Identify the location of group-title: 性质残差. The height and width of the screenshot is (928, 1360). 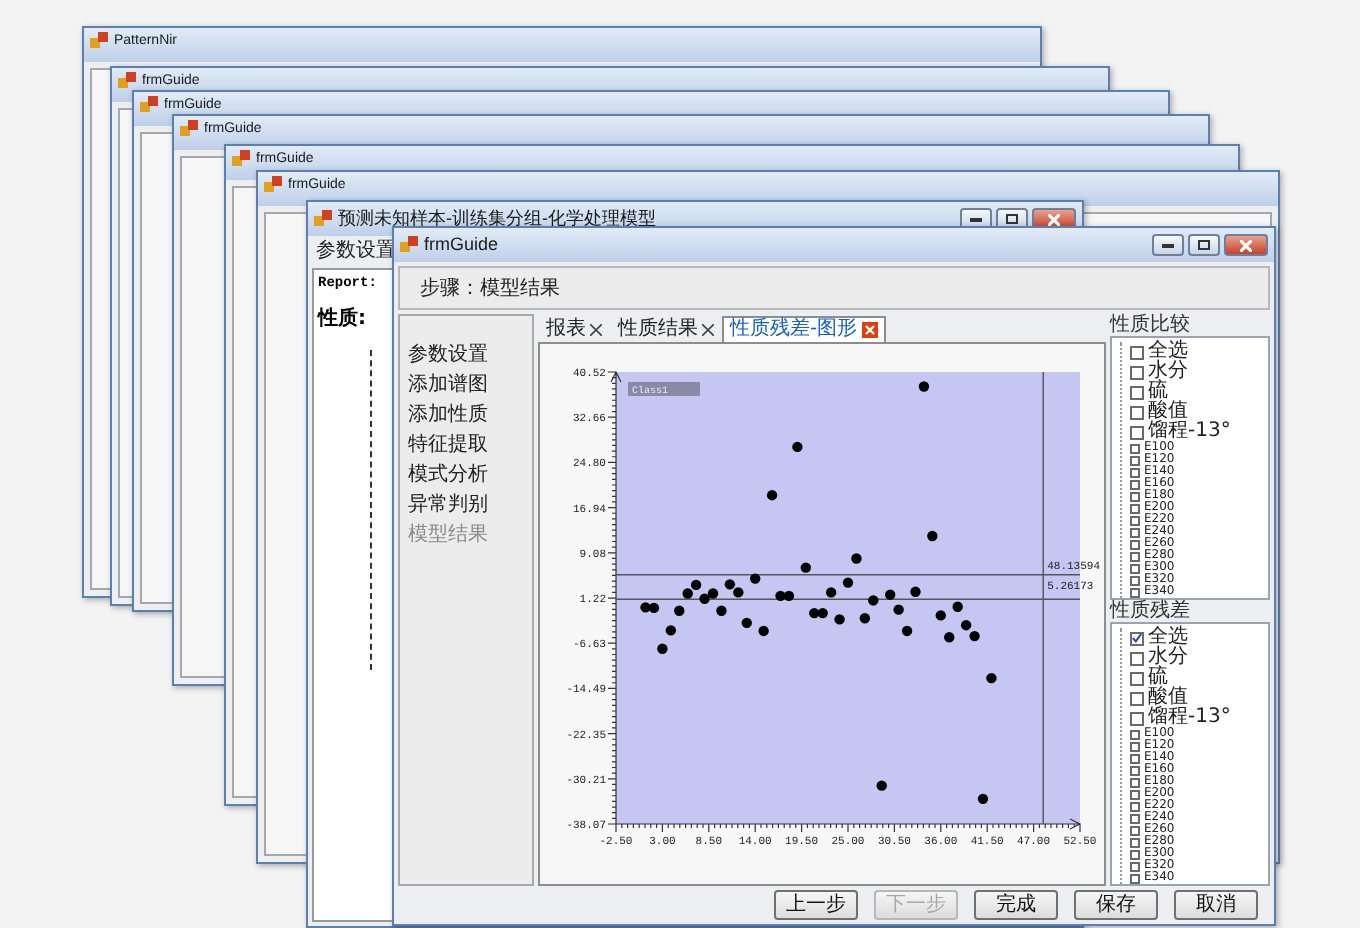
(1150, 611).